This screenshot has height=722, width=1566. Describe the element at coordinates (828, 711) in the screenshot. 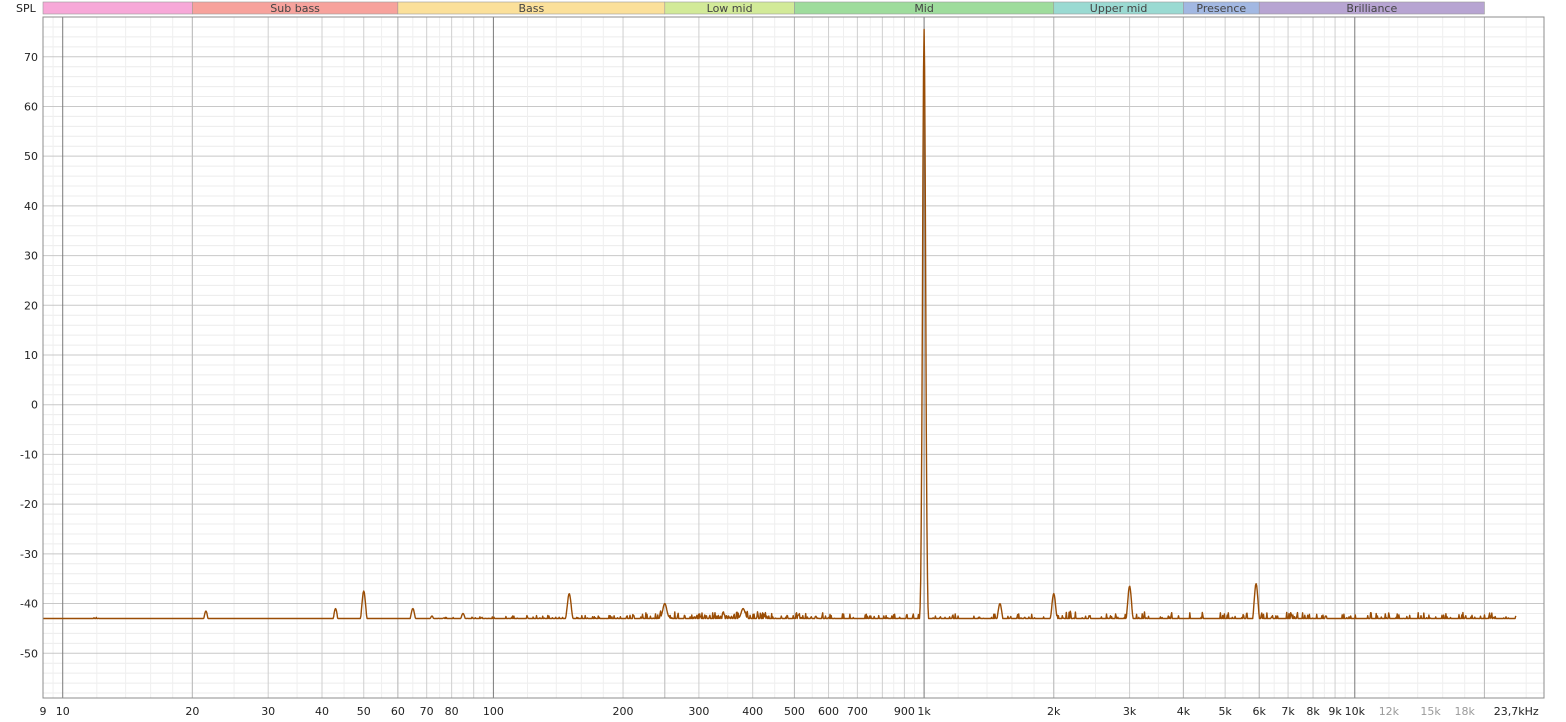

I see `x-tick-label: 600` at that location.